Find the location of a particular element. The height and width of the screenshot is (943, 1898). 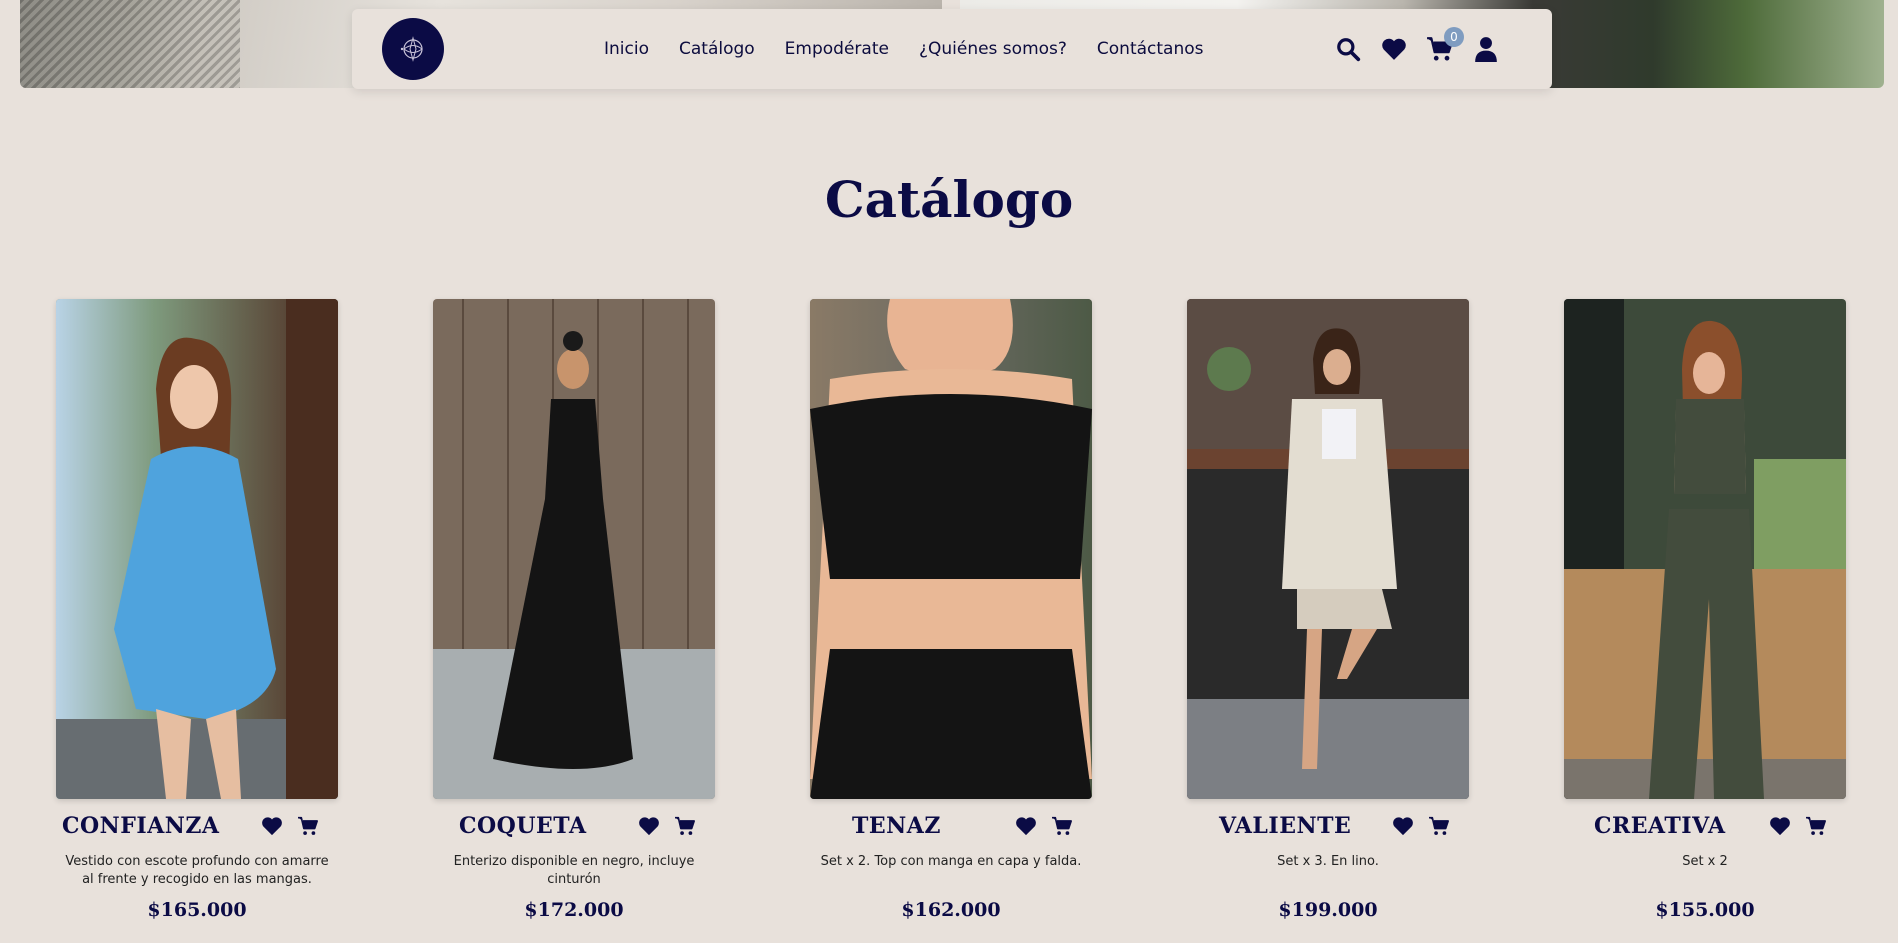

product-card: VALIENTE Set x 3. En lino. $199.000 is located at coordinates (1328, 610).